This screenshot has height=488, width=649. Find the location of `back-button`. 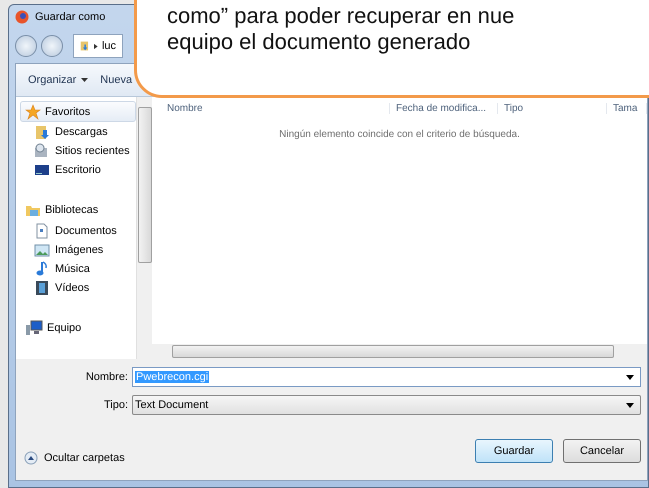

back-button is located at coordinates (26, 46).